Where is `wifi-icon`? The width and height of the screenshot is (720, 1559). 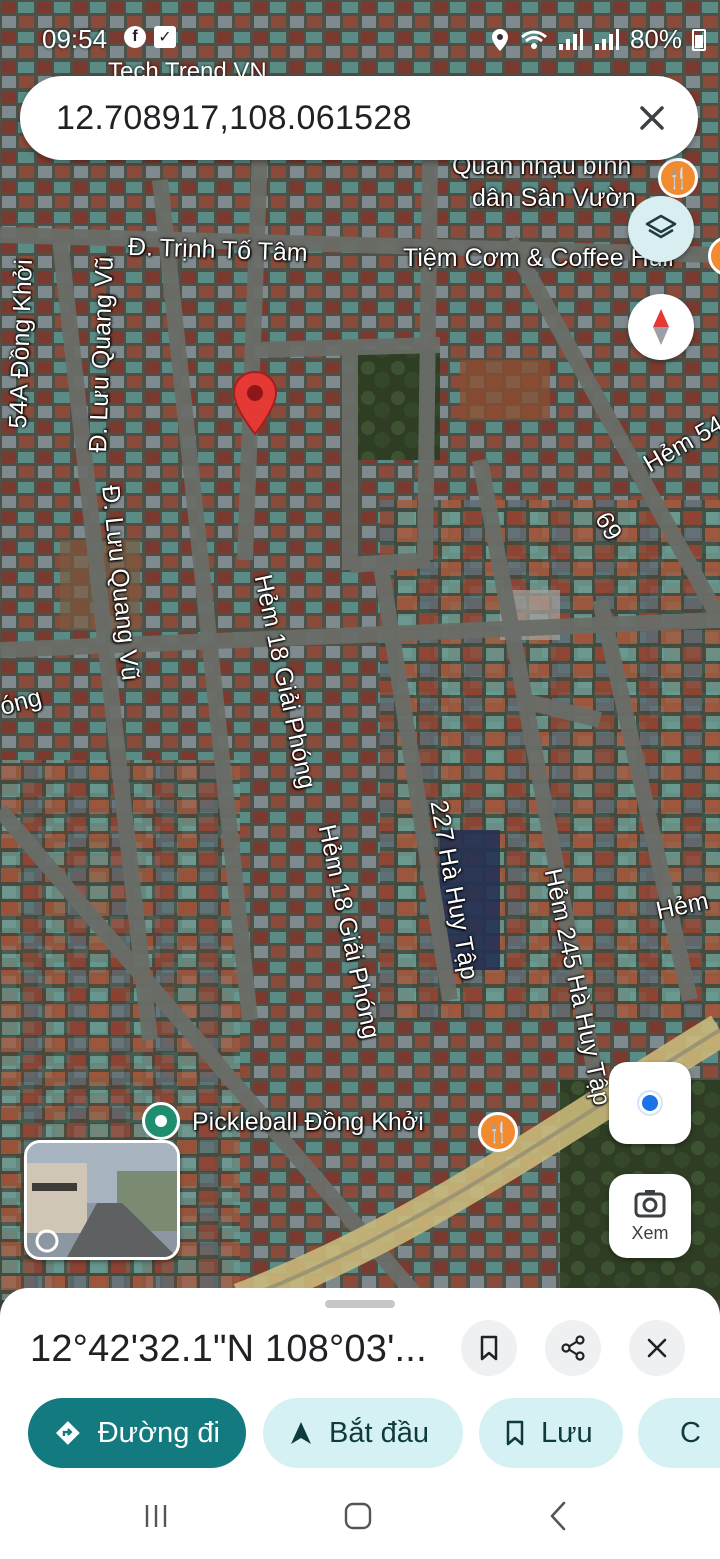 wifi-icon is located at coordinates (533, 39).